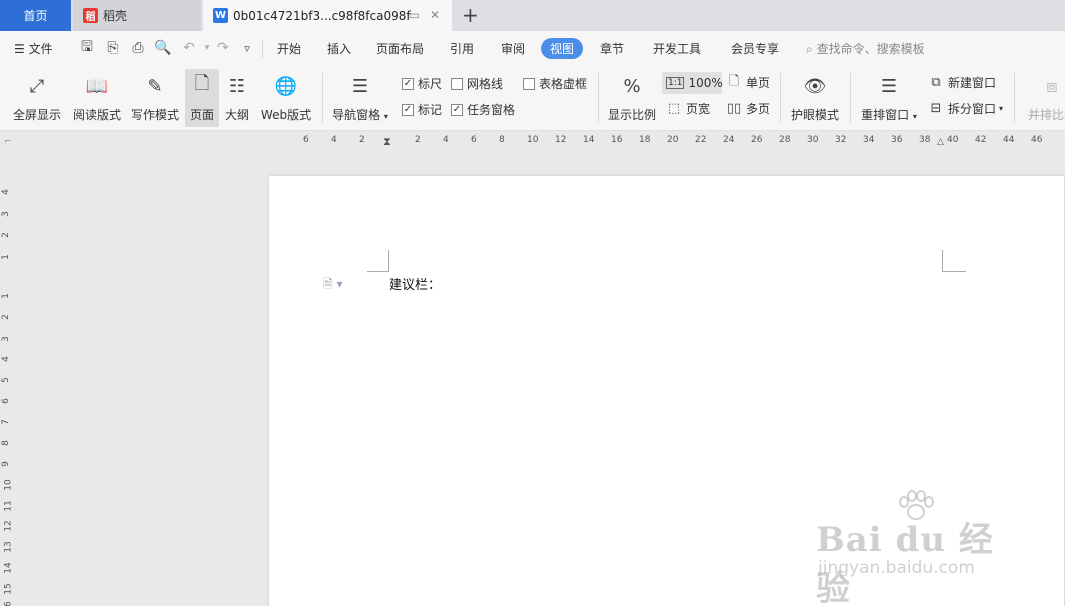 The width and height of the screenshot is (1065, 606). I want to click on file-menu: ☰ 文件, so click(33, 48).